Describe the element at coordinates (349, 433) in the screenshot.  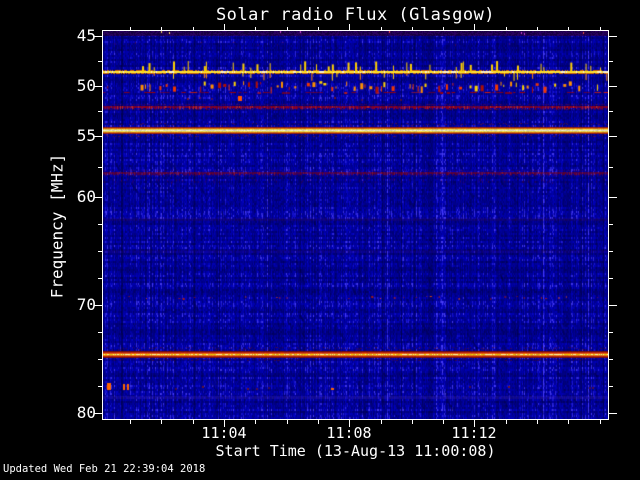
I see `x-tick-label: 11:08` at that location.